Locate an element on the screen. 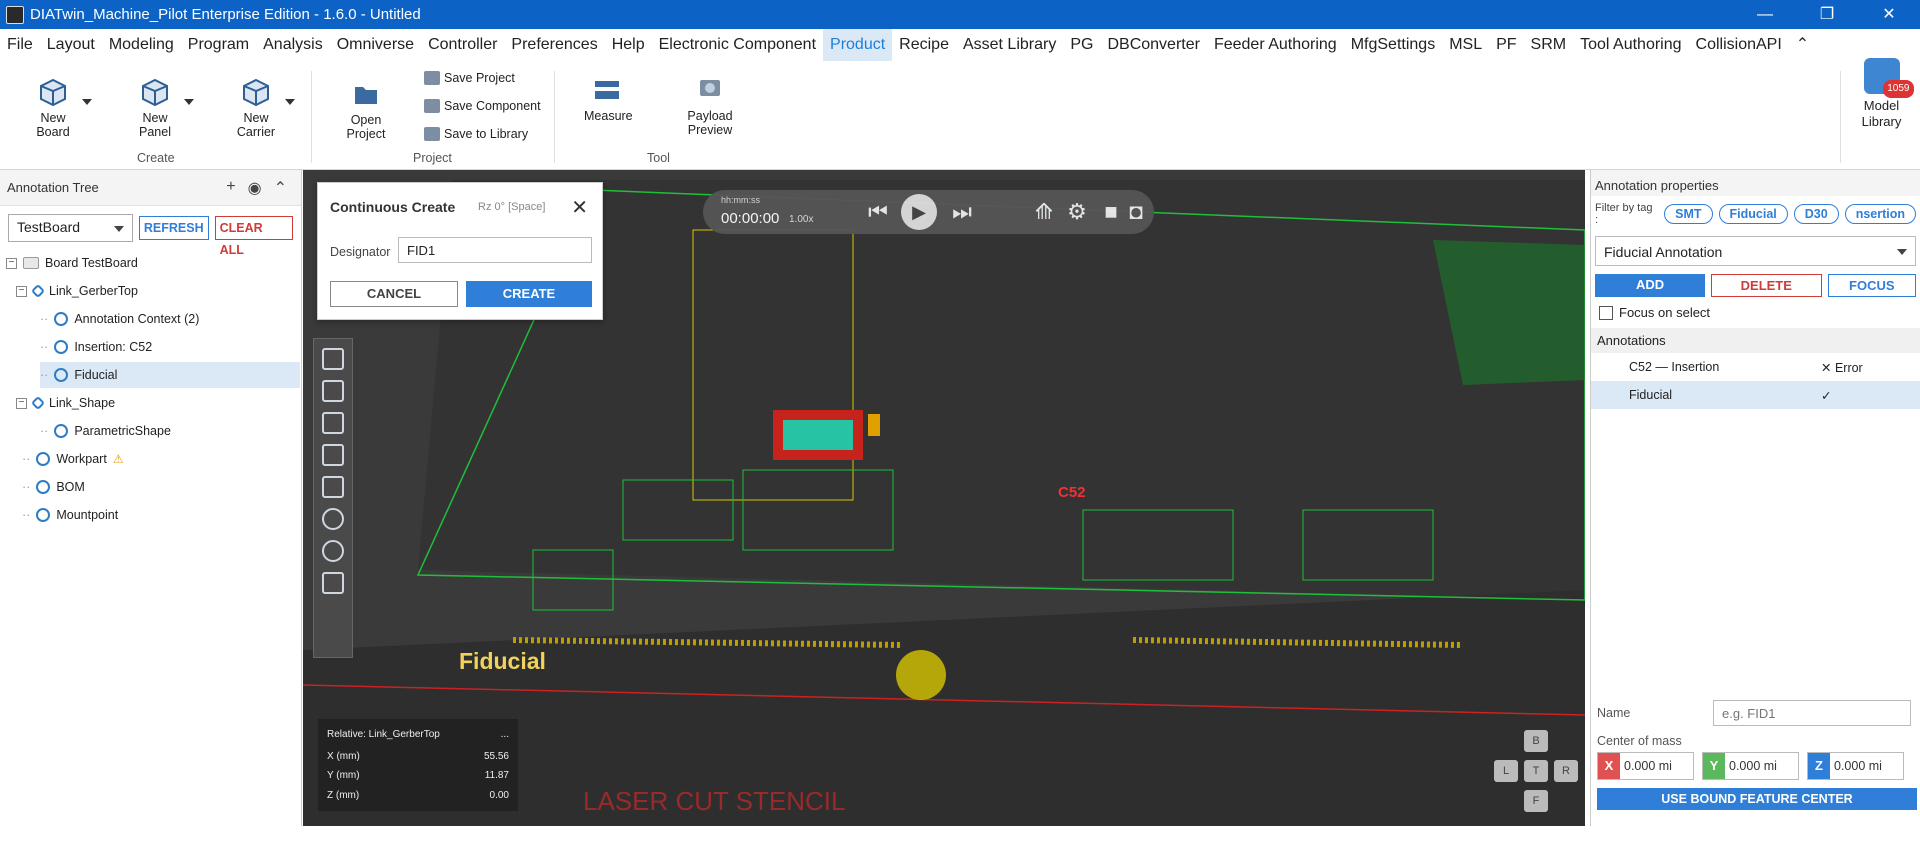 The image size is (1920, 844). menu-item-electronic-component: Electronic Component is located at coordinates (737, 45).